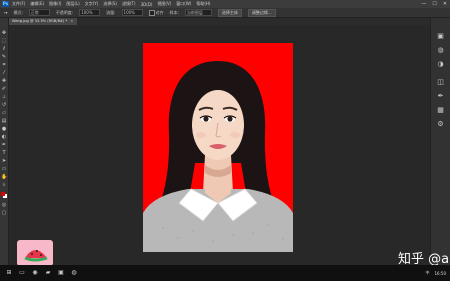  I want to click on path-select-tool-icon: ➤, so click(4, 161).